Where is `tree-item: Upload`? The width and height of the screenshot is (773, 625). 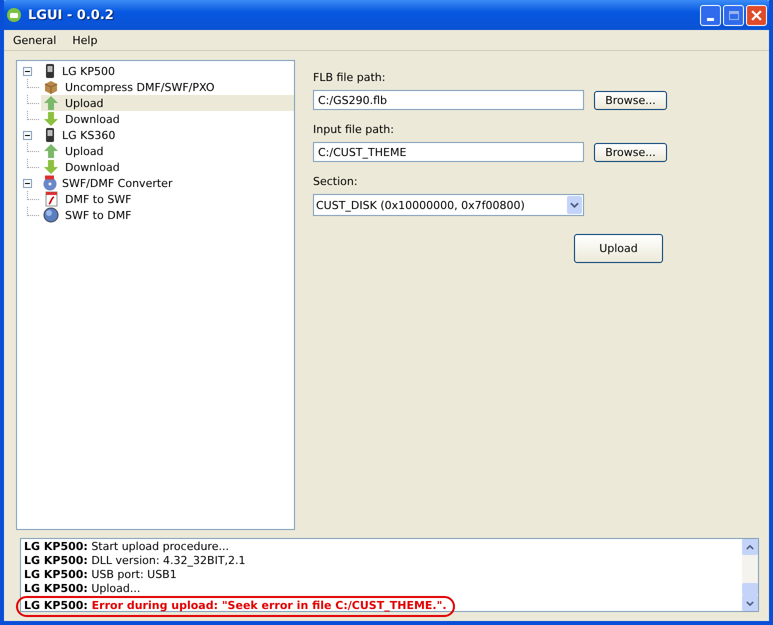 tree-item: Upload is located at coordinates (157, 151).